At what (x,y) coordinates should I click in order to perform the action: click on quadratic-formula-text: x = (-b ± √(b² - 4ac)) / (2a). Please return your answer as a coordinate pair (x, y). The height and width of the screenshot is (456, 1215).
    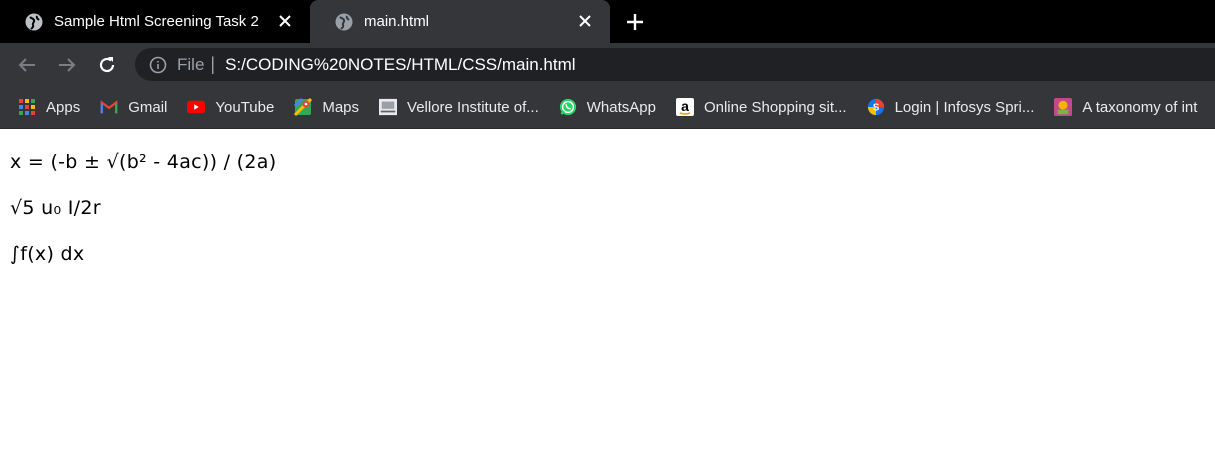
    Looking at the image, I should click on (143, 162).